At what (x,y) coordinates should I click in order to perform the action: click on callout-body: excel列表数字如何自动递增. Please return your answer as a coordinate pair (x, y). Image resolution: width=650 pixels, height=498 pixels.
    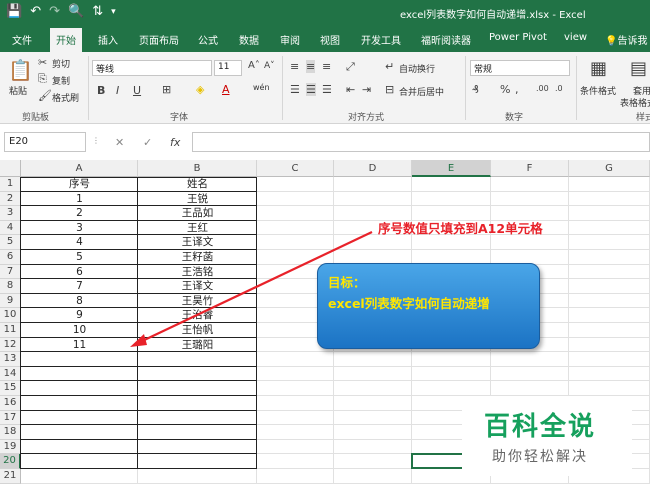
    Looking at the image, I should click on (409, 303).